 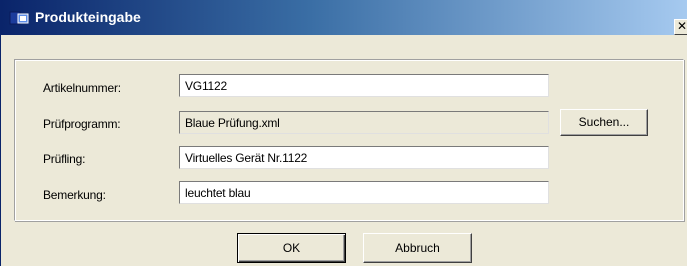 I want to click on pruefprogramm-field: Blaue Prüfung.xml, so click(x=364, y=122).